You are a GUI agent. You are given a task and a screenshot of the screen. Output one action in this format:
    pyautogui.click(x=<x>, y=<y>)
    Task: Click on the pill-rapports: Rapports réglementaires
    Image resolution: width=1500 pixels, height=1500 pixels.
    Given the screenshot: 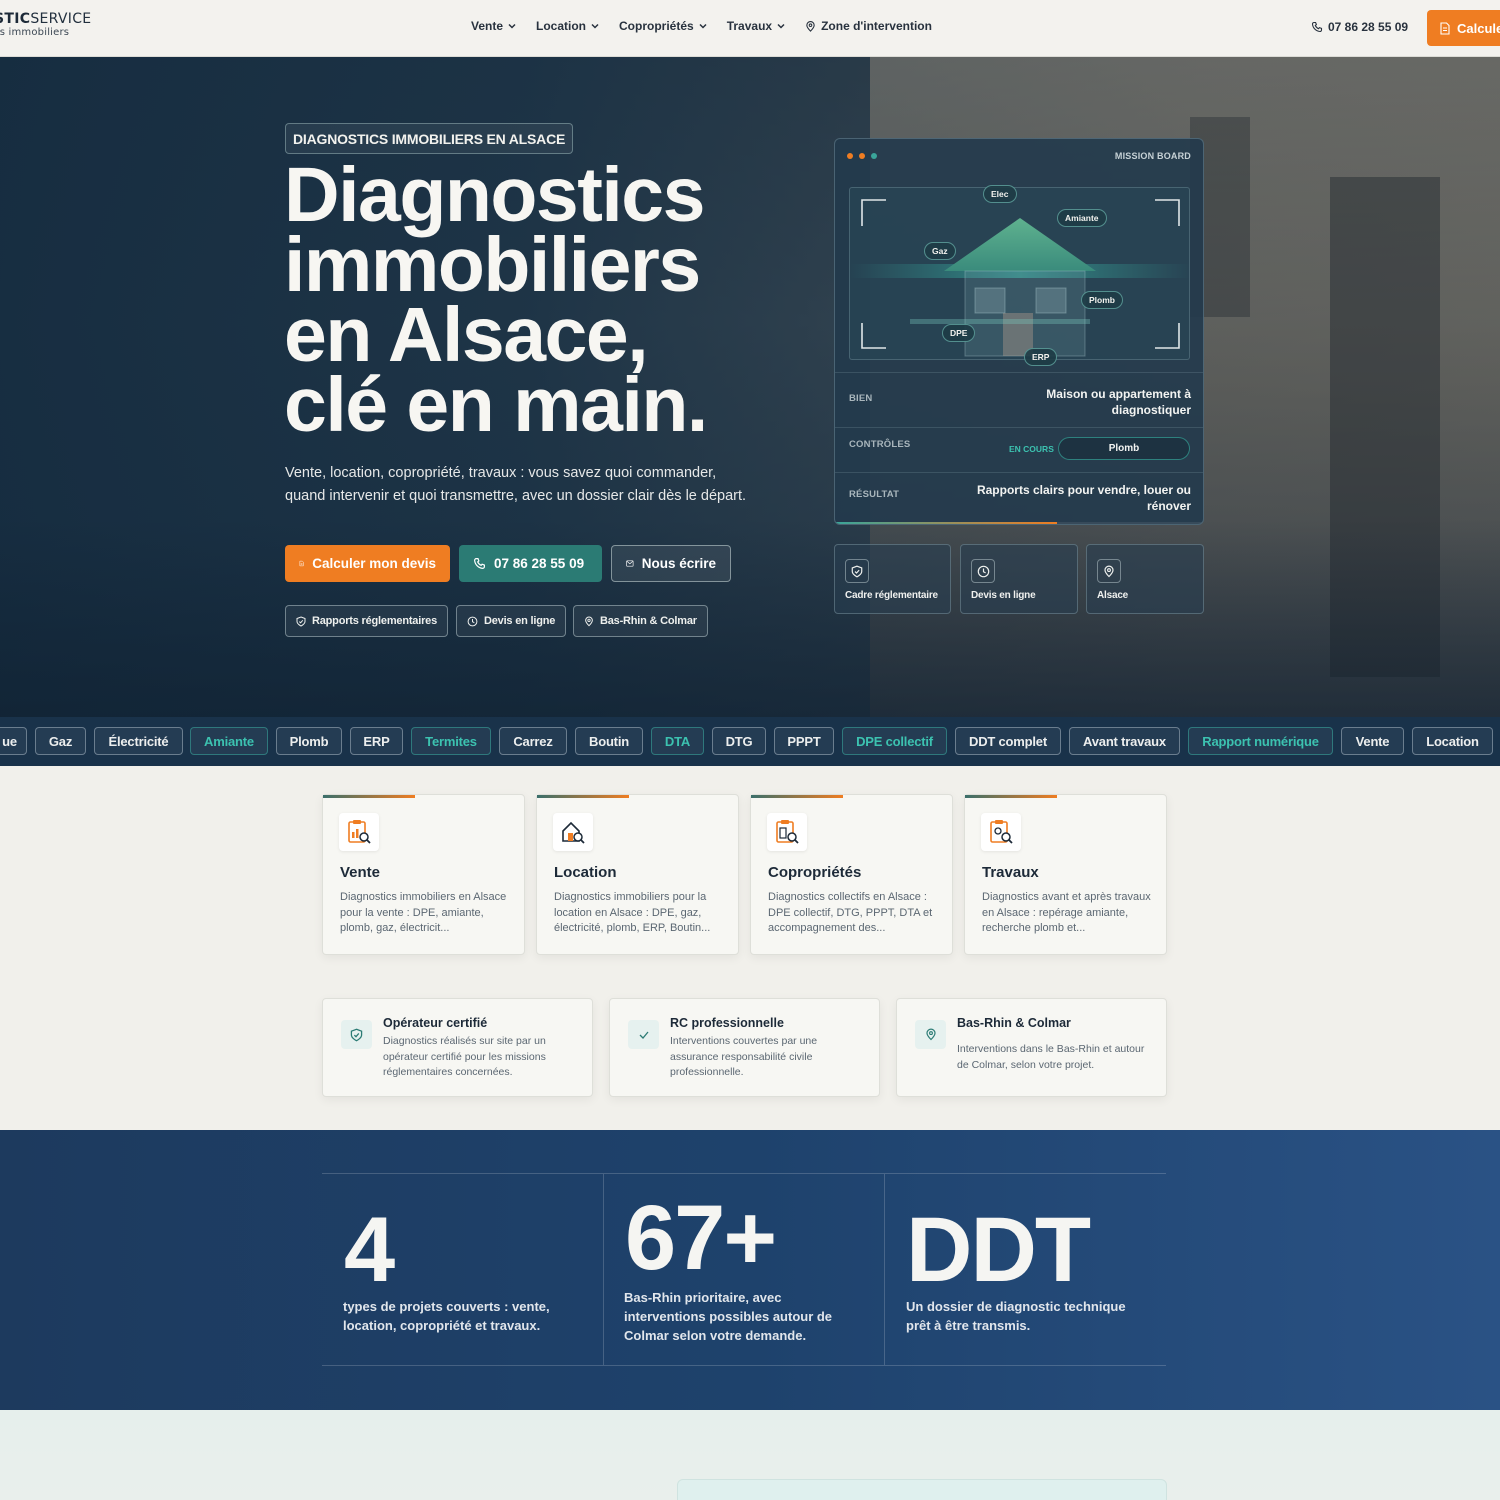 What is the action you would take?
    pyautogui.click(x=366, y=621)
    